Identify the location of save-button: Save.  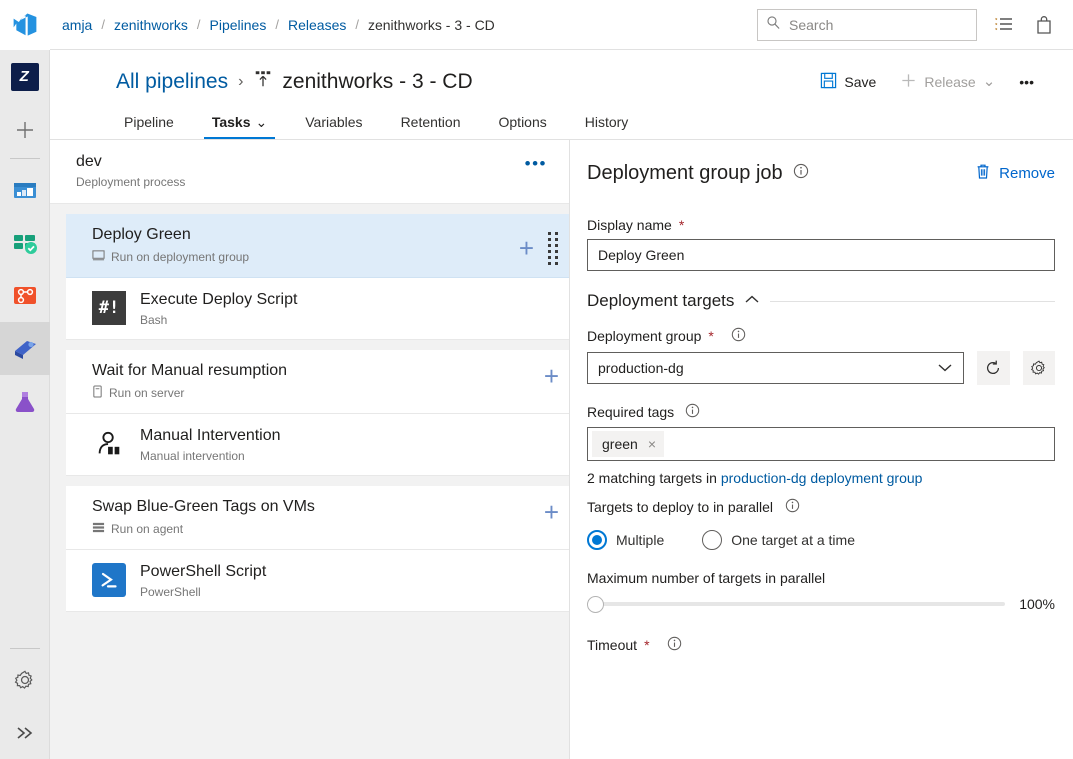
(848, 82).